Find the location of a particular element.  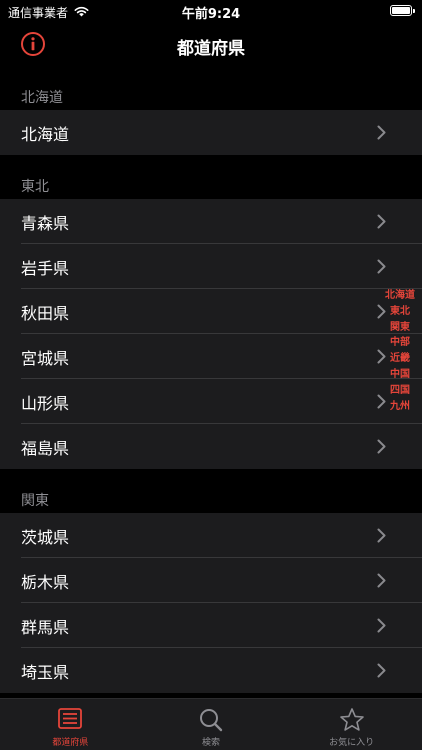

star-icon is located at coordinates (352, 722).